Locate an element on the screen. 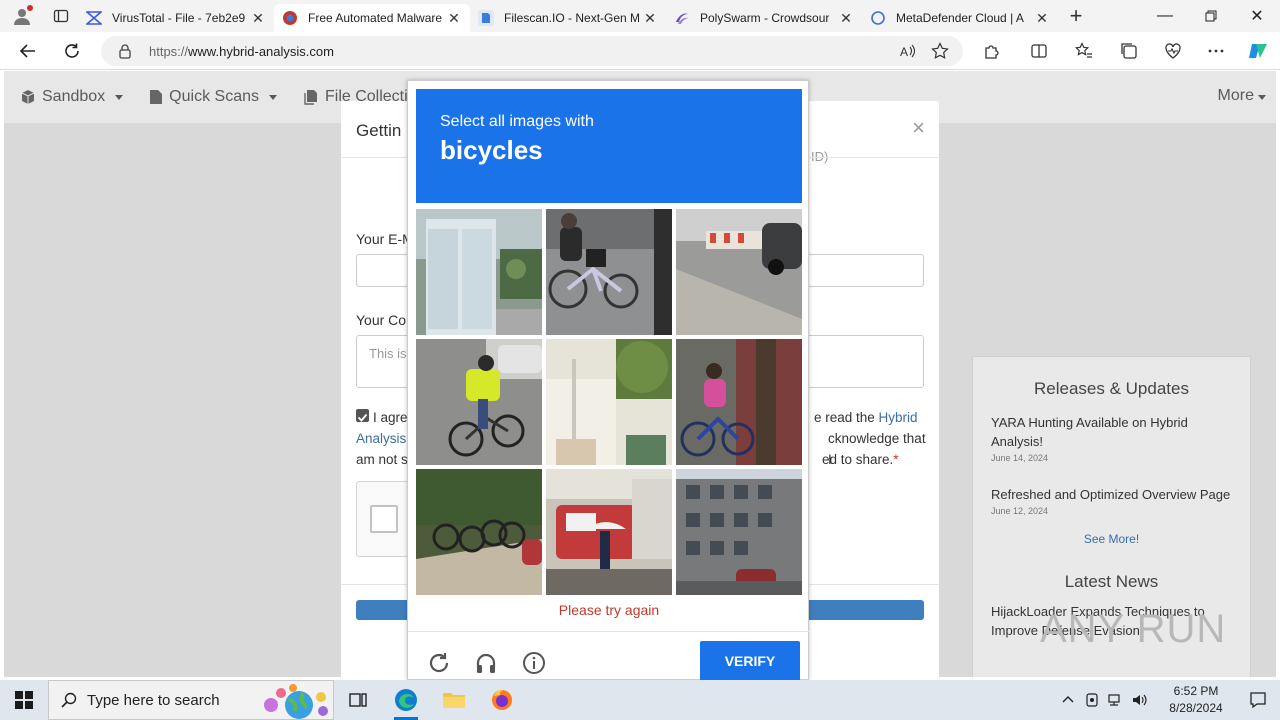 This screenshot has height=720, width=1280. taskbar-file-explorer is located at coordinates (454, 700).